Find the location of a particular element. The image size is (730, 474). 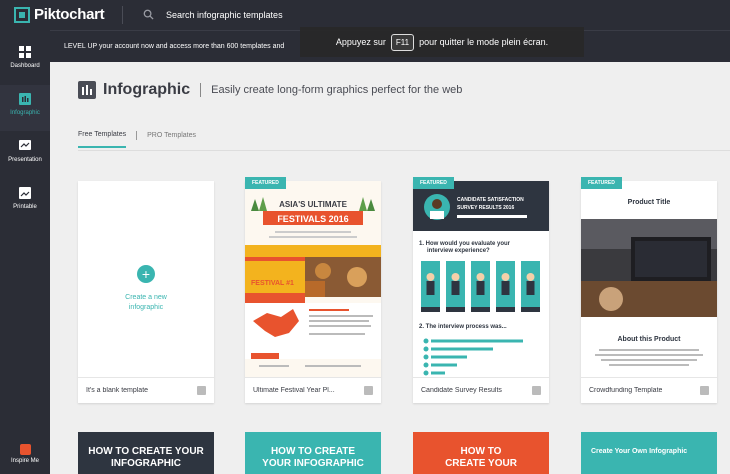

toast-text-after: pour quitter le mode plein écran. is located at coordinates (484, 42).